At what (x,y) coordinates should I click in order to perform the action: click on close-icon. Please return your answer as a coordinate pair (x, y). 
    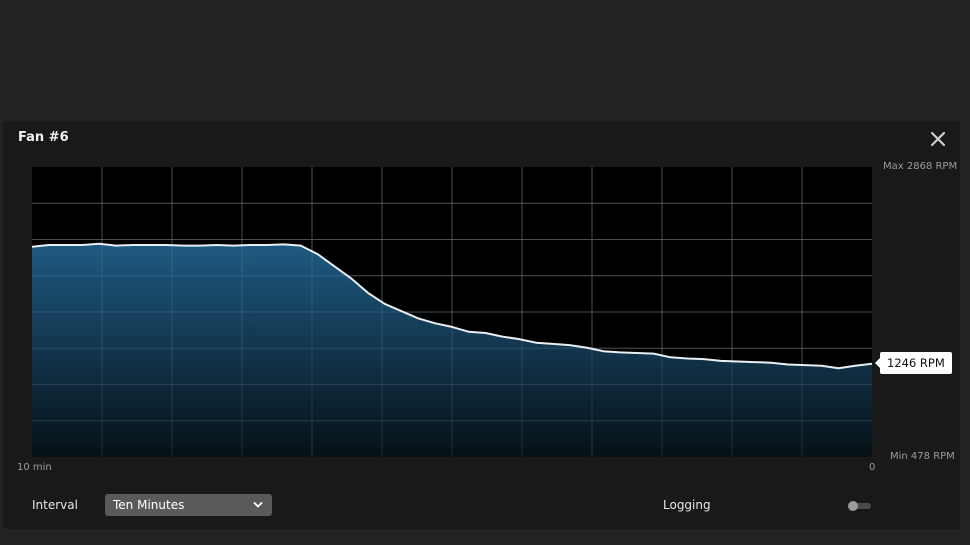
    Looking at the image, I should click on (938, 139).